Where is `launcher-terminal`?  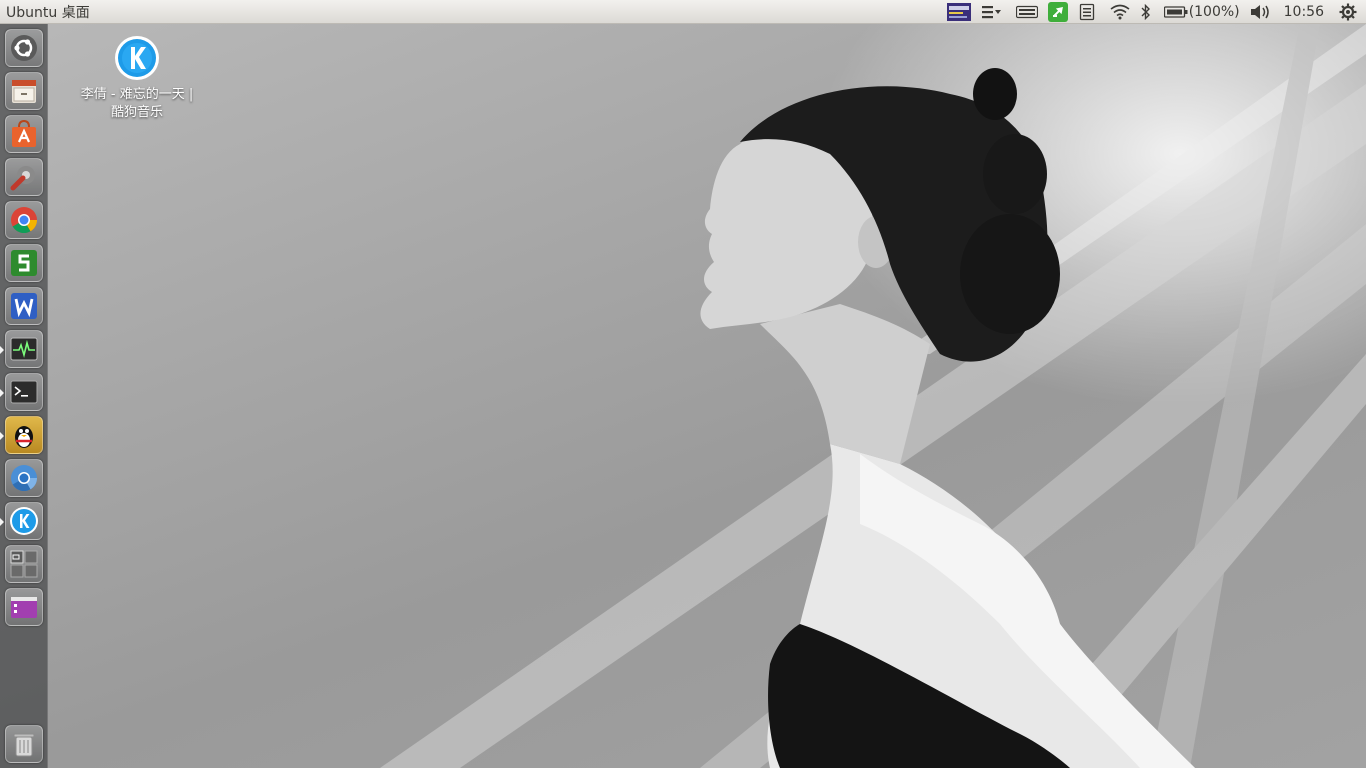
launcher-terminal is located at coordinates (24, 392).